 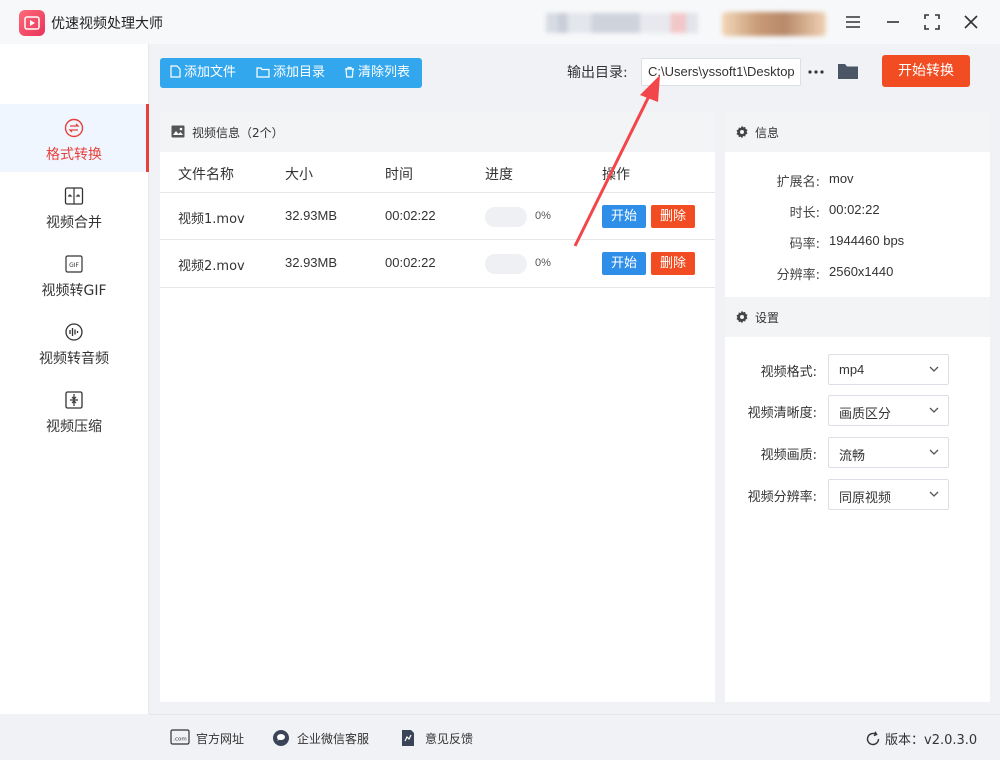 I want to click on more-dots-icon, so click(x=816, y=72).